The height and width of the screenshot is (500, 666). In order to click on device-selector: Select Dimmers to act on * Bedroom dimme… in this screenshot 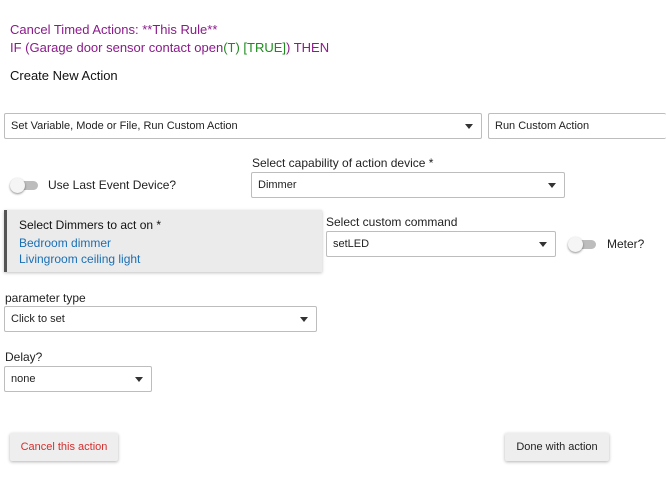, I will do `click(163, 241)`.